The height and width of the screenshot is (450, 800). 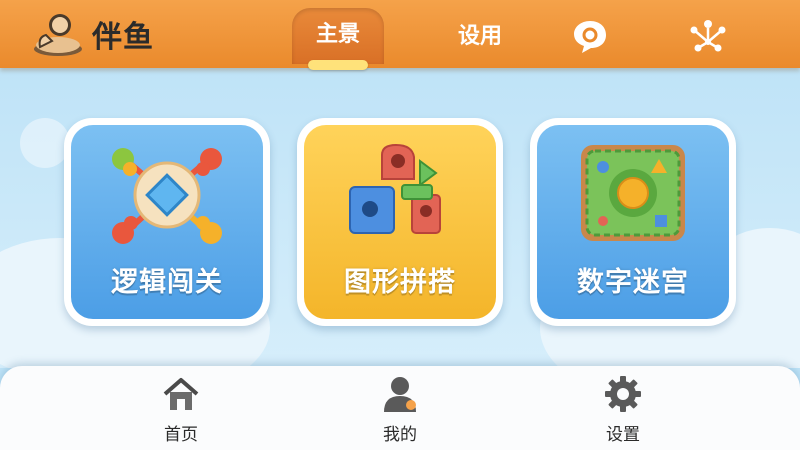 I want to click on card-shape-building: 图形拼搭, so click(x=400, y=222).